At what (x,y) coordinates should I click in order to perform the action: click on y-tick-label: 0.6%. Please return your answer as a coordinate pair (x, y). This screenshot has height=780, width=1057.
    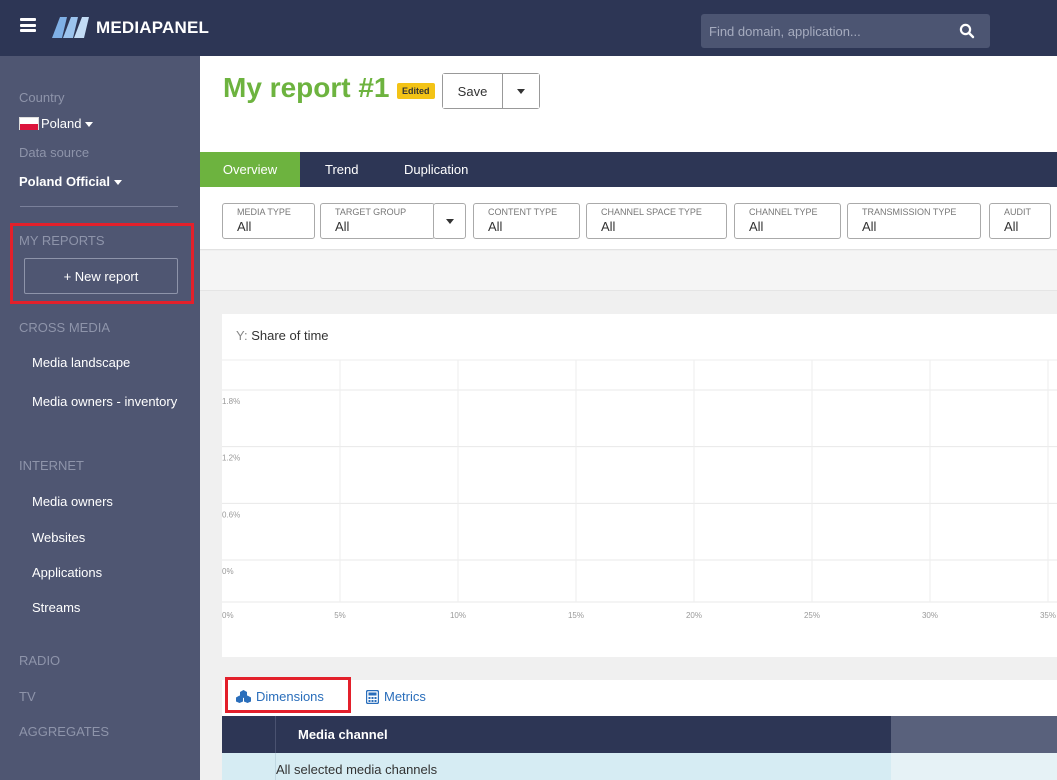
    Looking at the image, I should click on (231, 514).